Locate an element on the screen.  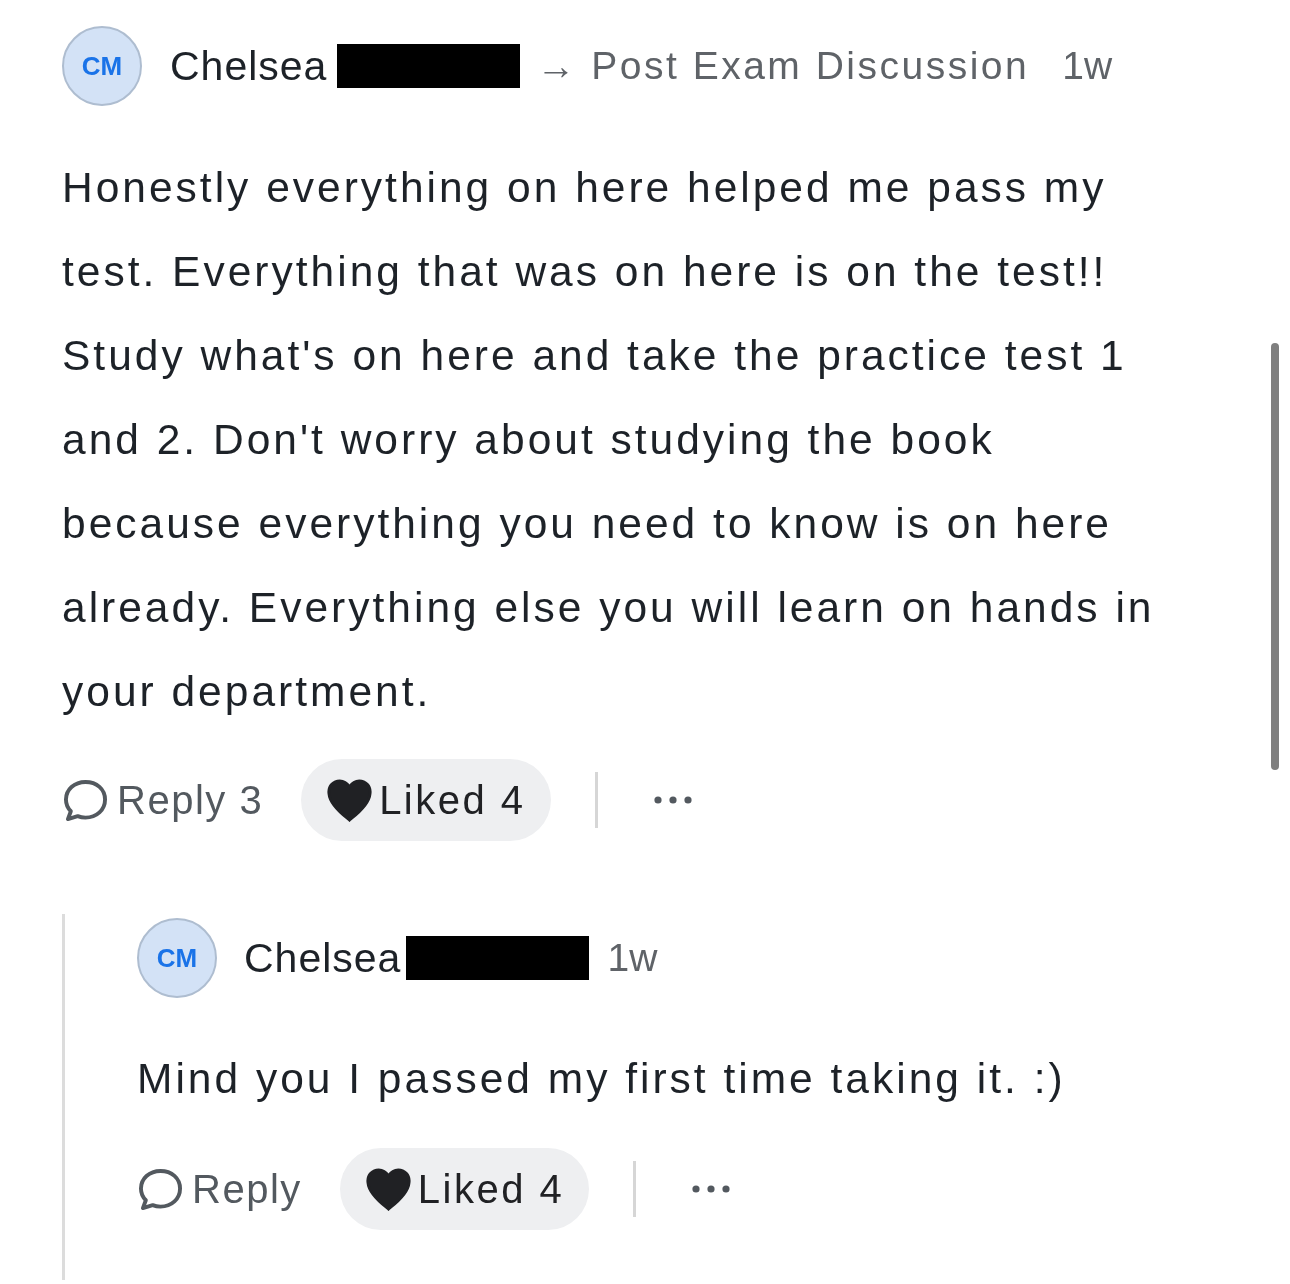
reply-button: Reply 3 is located at coordinates (163, 800).